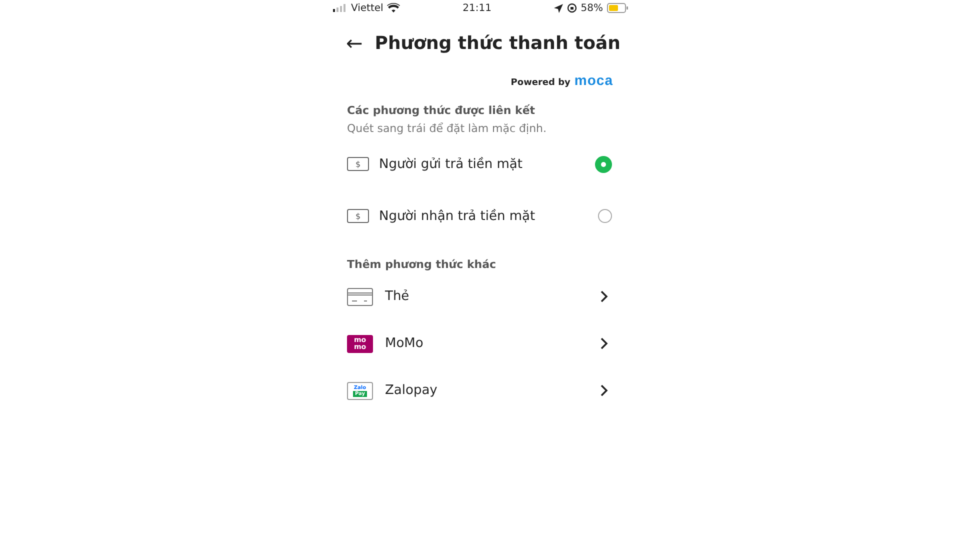 Image resolution: width=960 pixels, height=540 pixels. Describe the element at coordinates (617, 8) in the screenshot. I see `battery-icon` at that location.